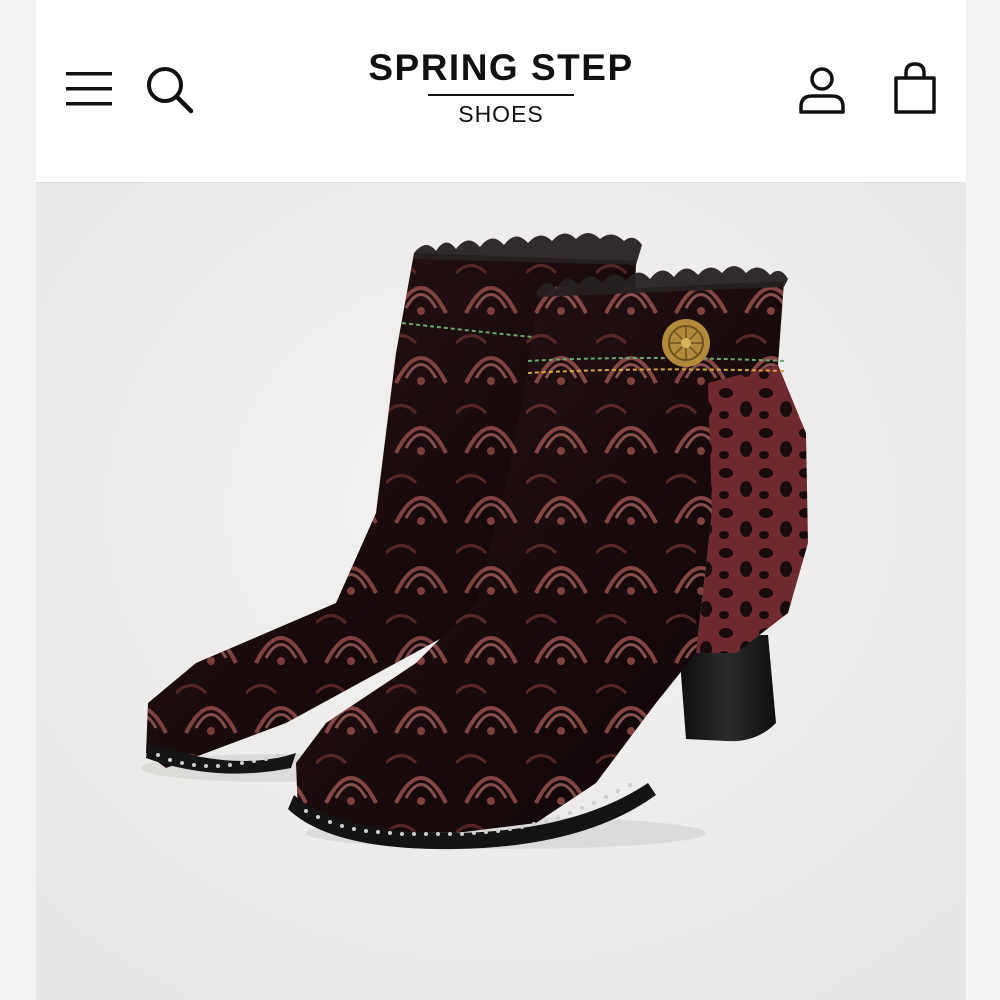 The image size is (1000, 1000). What do you see at coordinates (501, 95) in the screenshot?
I see `brand-divider` at bounding box center [501, 95].